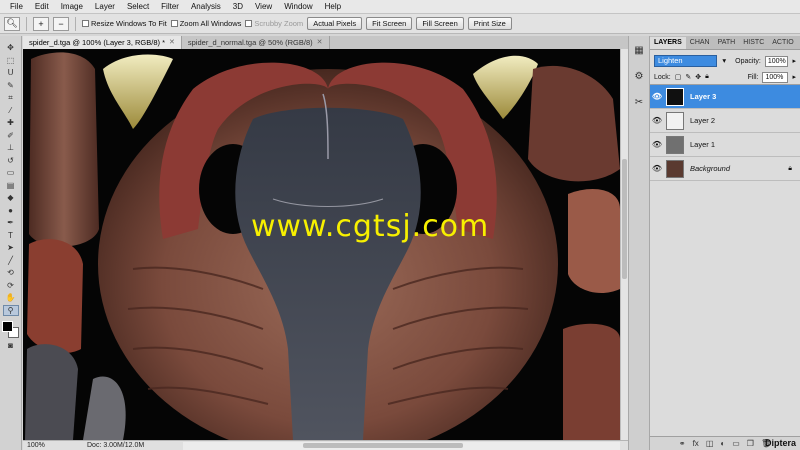  What do you see at coordinates (11, 223) in the screenshot?
I see `pen-tool-icon: ✒` at bounding box center [11, 223].